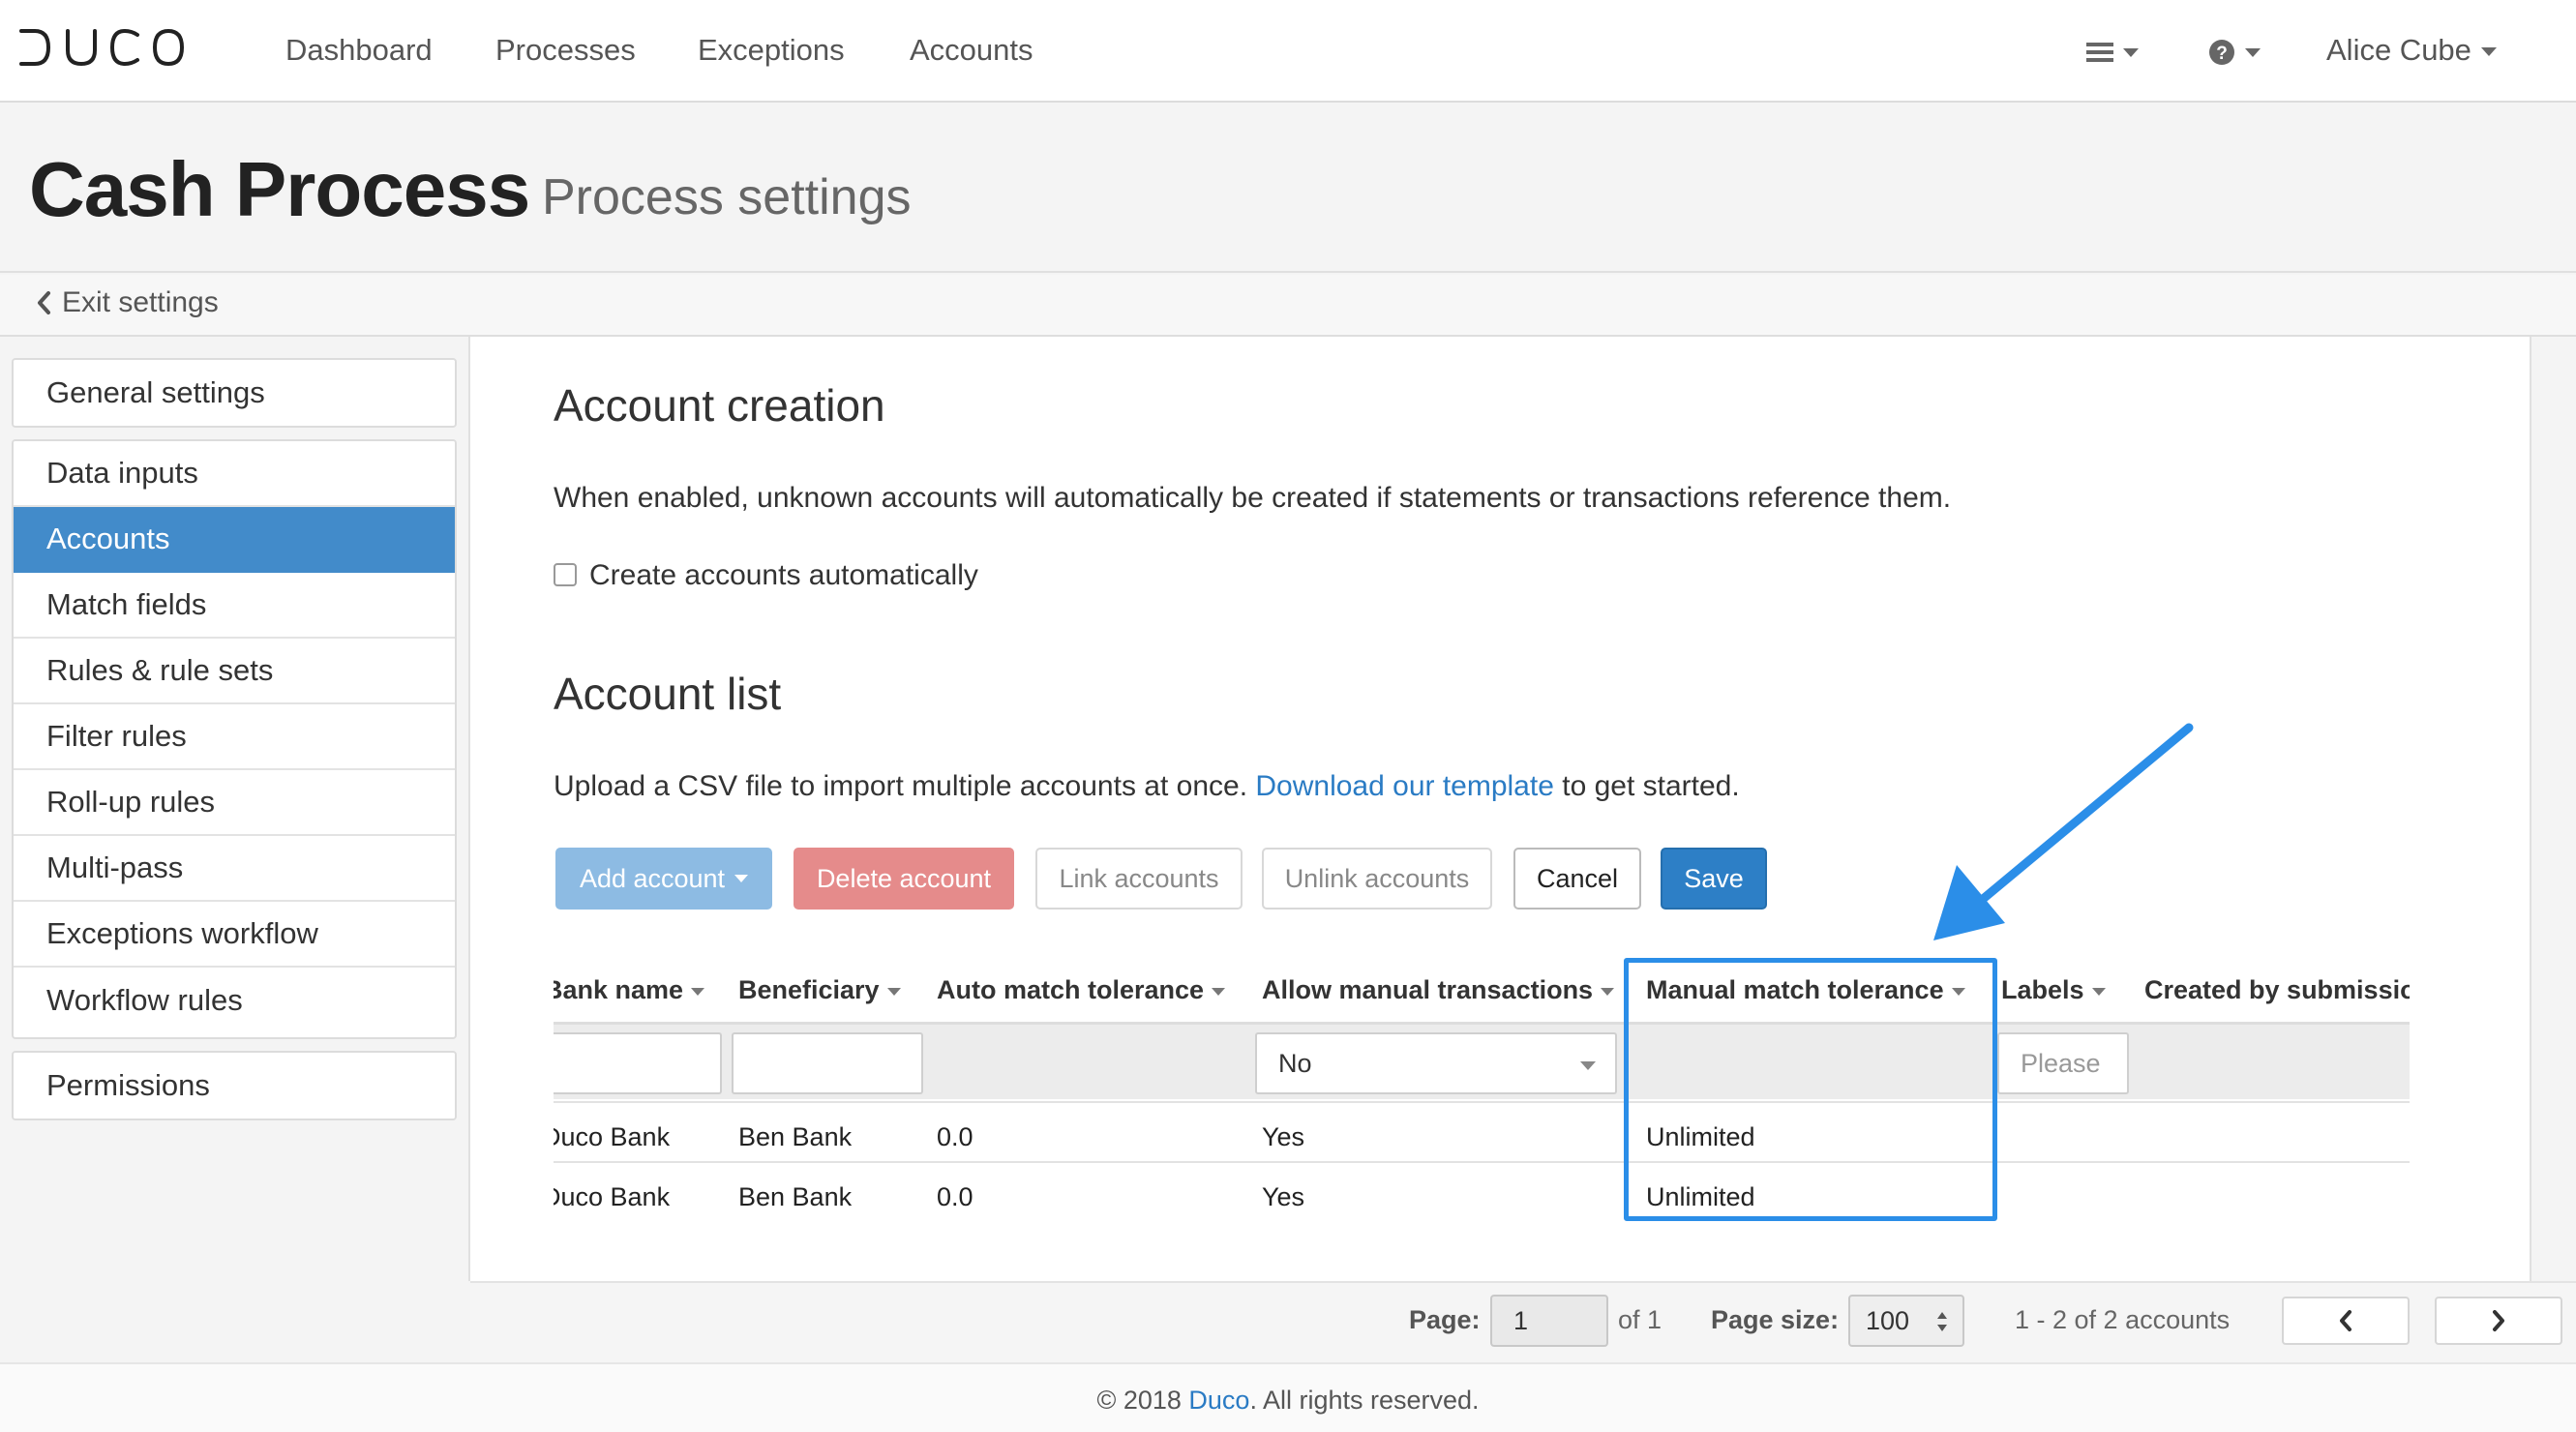  I want to click on sidebar-item-accounts: Accounts, so click(234, 540).